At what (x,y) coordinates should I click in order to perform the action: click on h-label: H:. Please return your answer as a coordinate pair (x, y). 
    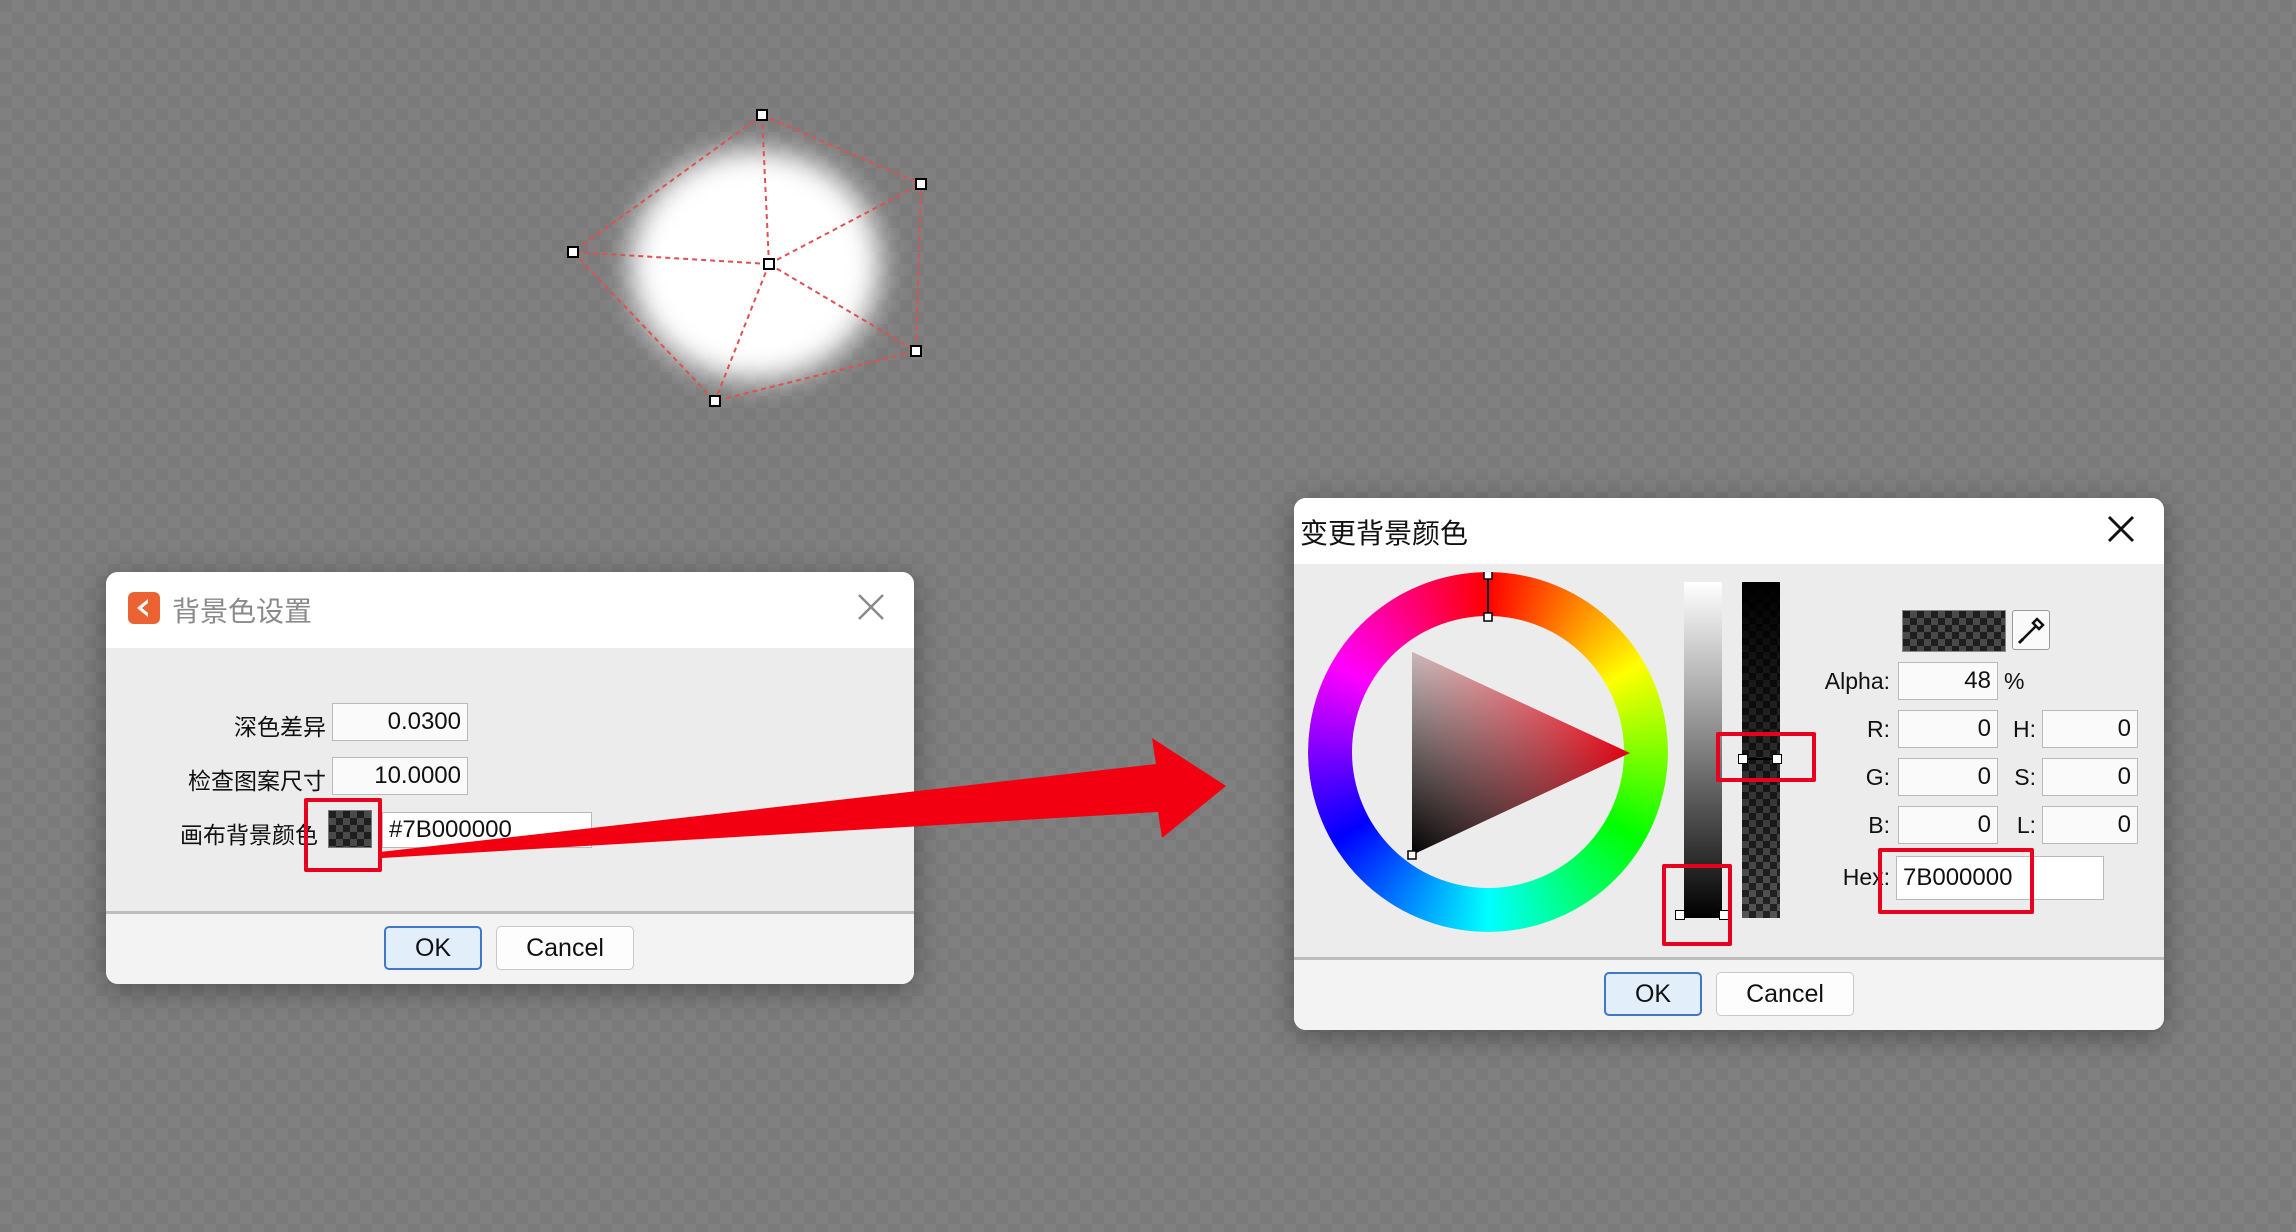
    Looking at the image, I should click on (2024, 729).